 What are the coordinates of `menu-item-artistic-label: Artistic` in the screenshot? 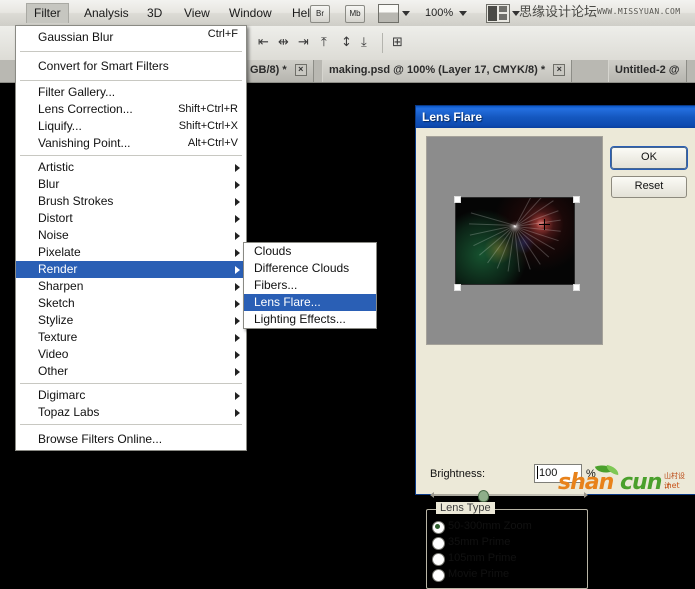 It's located at (56, 167).